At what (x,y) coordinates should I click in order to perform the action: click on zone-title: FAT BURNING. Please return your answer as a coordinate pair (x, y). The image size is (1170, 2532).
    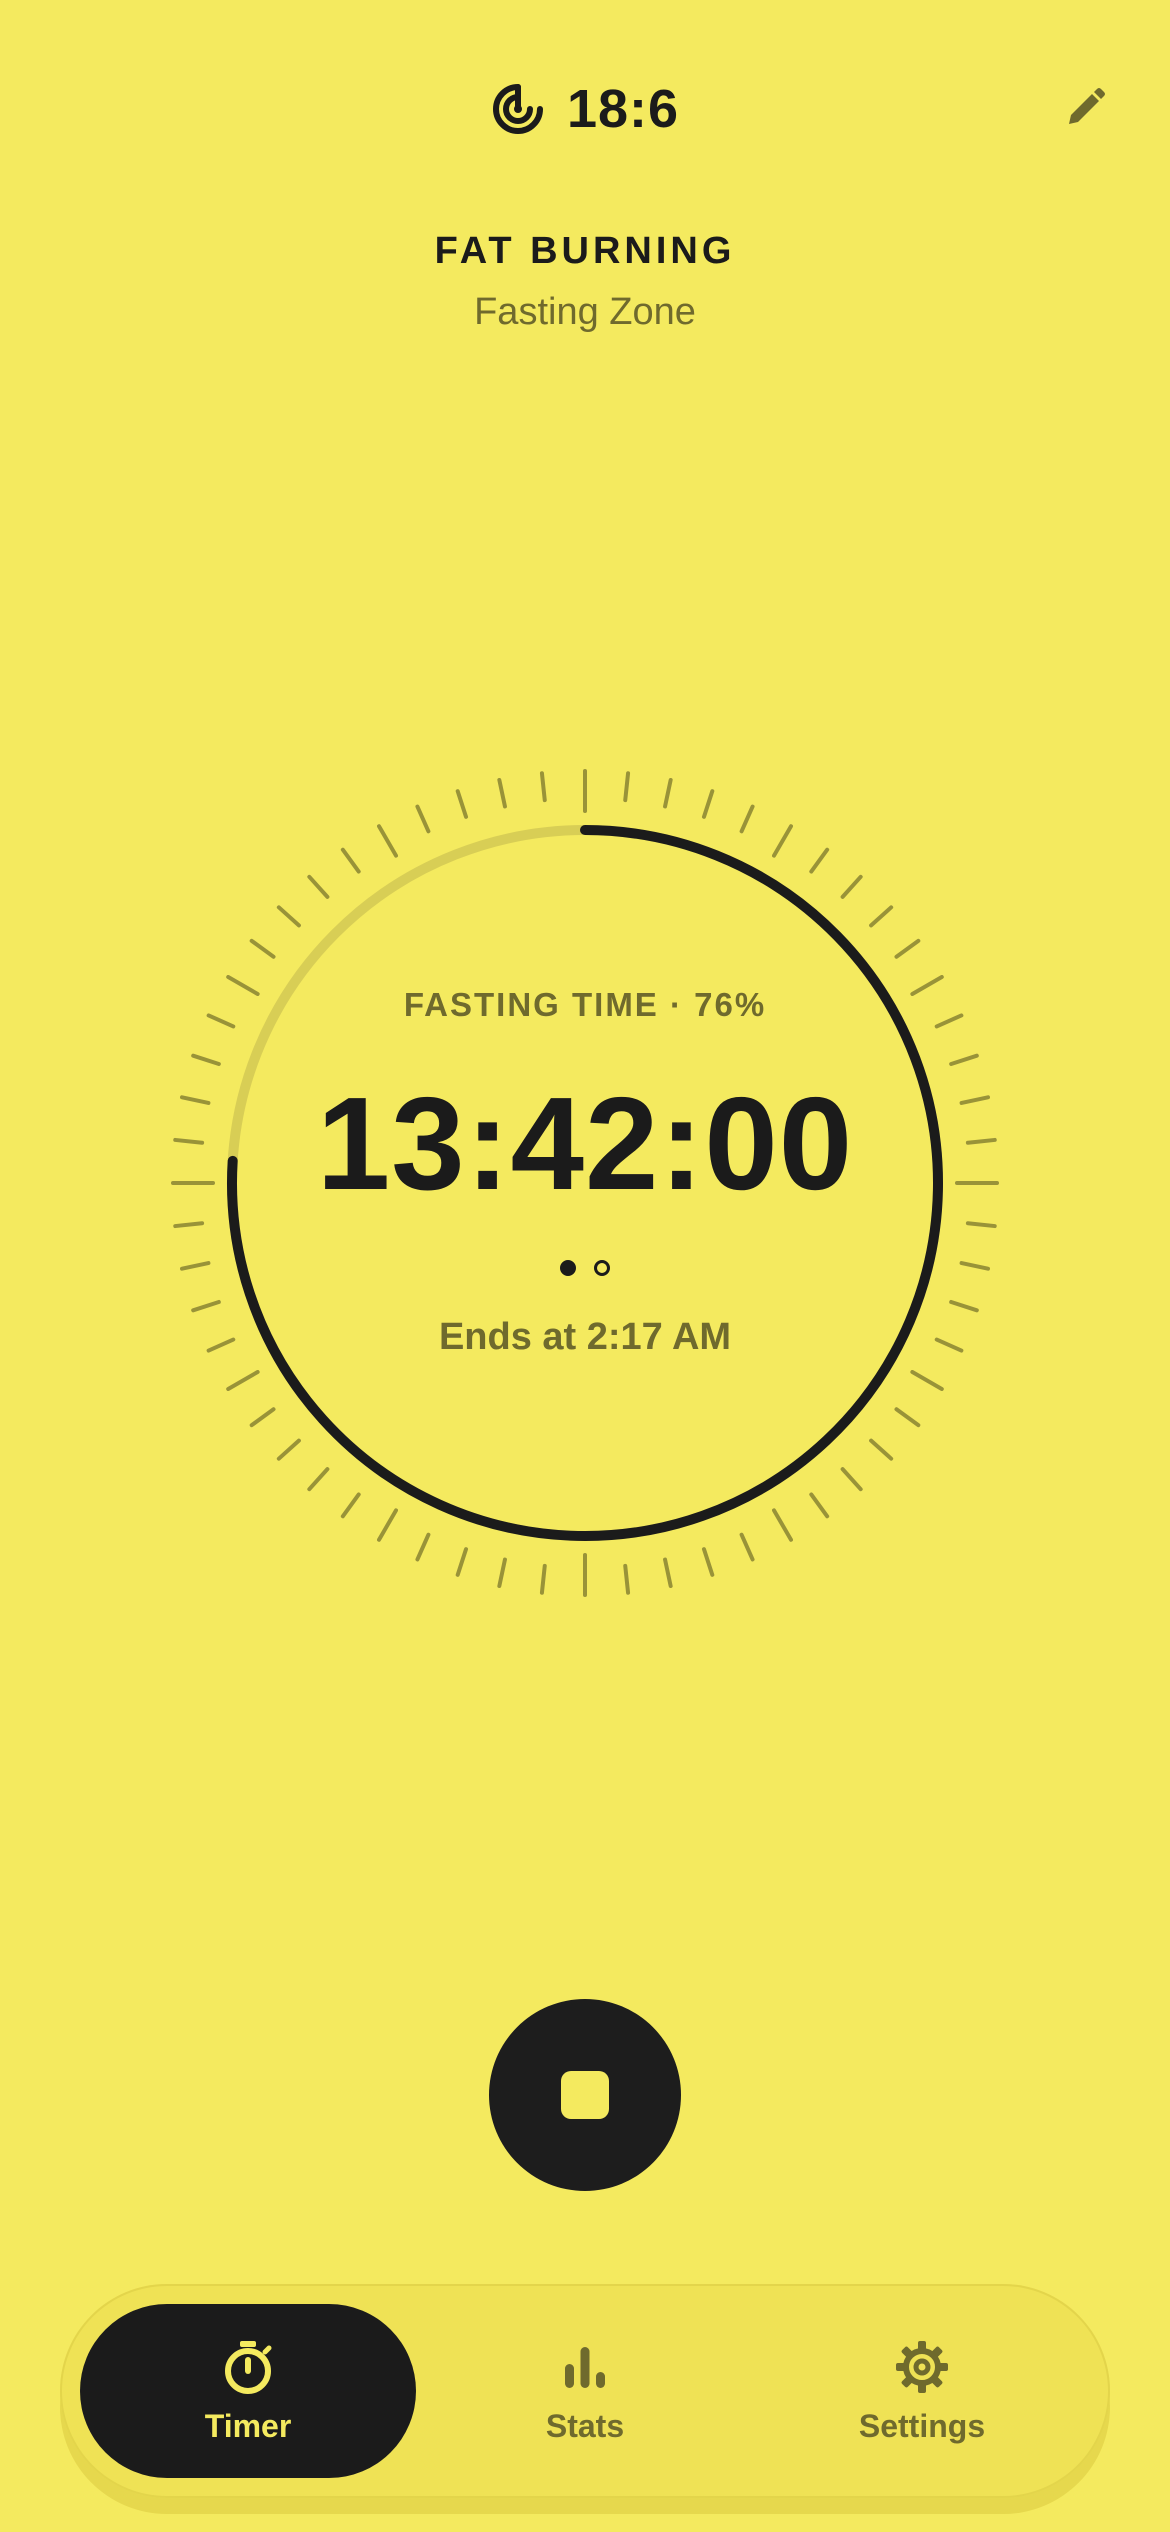
    Looking at the image, I should click on (585, 251).